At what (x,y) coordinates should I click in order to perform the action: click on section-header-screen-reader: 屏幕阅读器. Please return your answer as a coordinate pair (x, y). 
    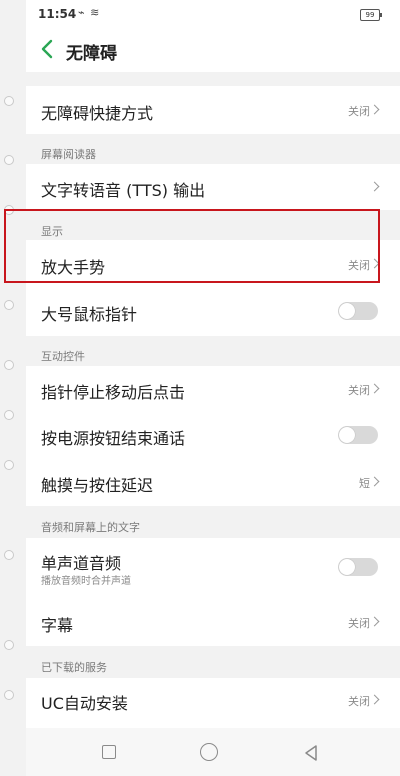
    Looking at the image, I should click on (213, 149).